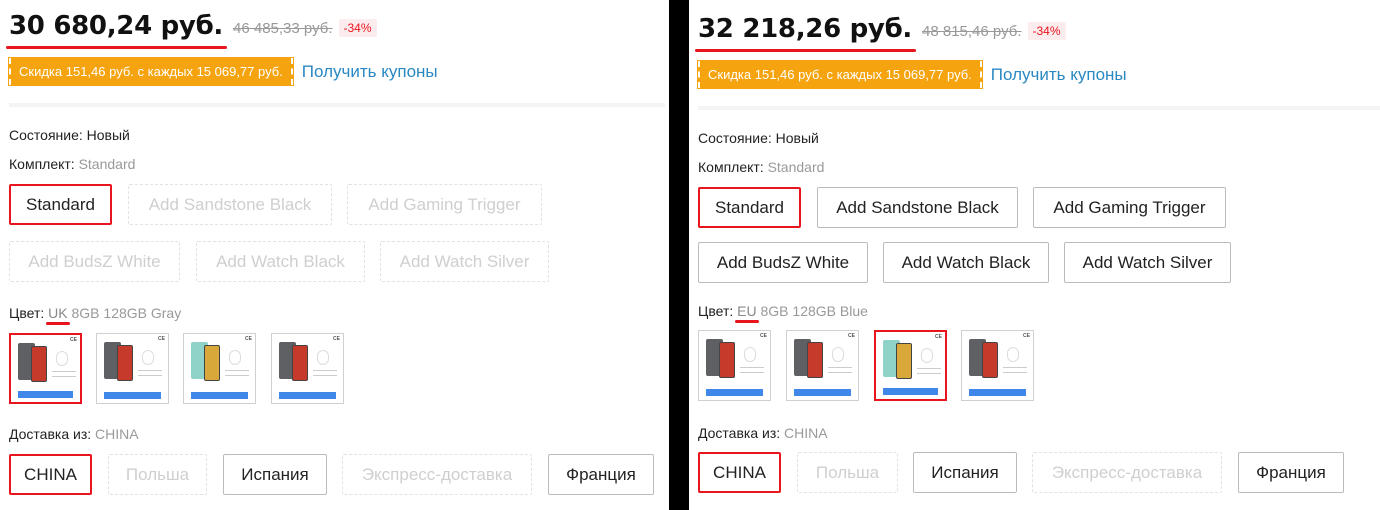 The height and width of the screenshot is (510, 1380). Describe the element at coordinates (126, 313) in the screenshot. I see `color-value: 8GB 128GB Gray` at that location.